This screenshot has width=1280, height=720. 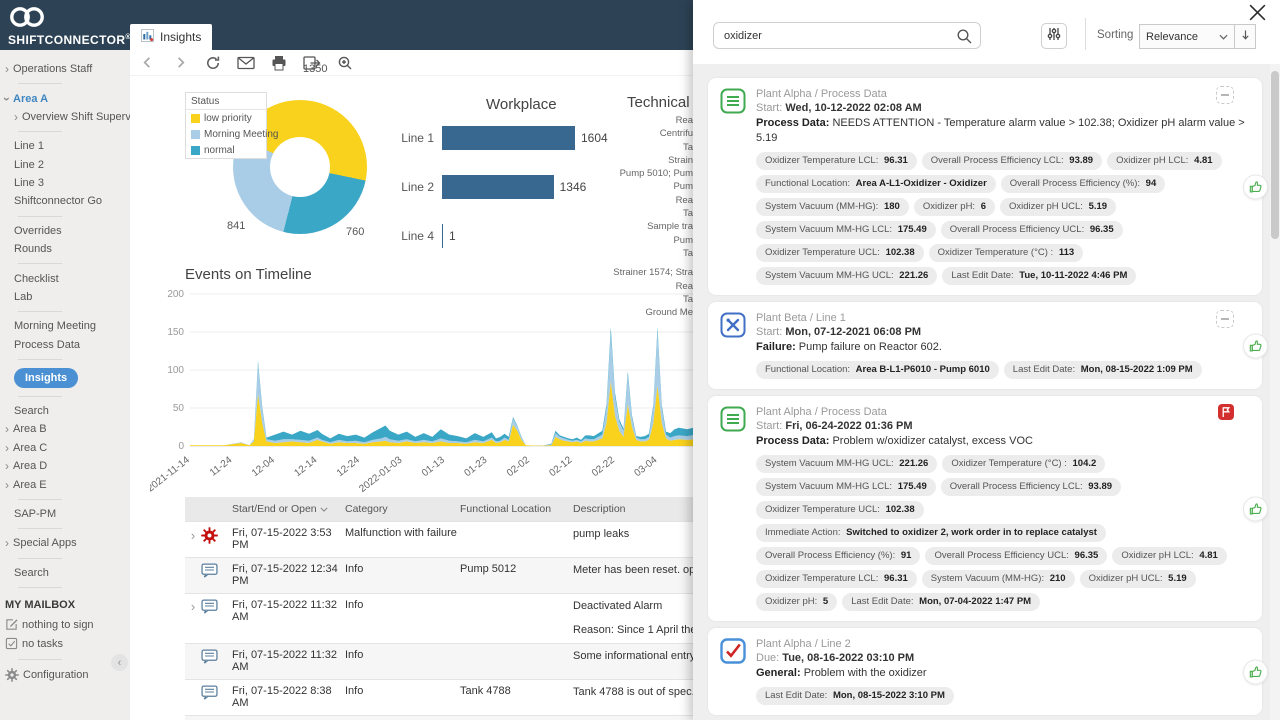 What do you see at coordinates (279, 63) in the screenshot?
I see `print-button` at bounding box center [279, 63].